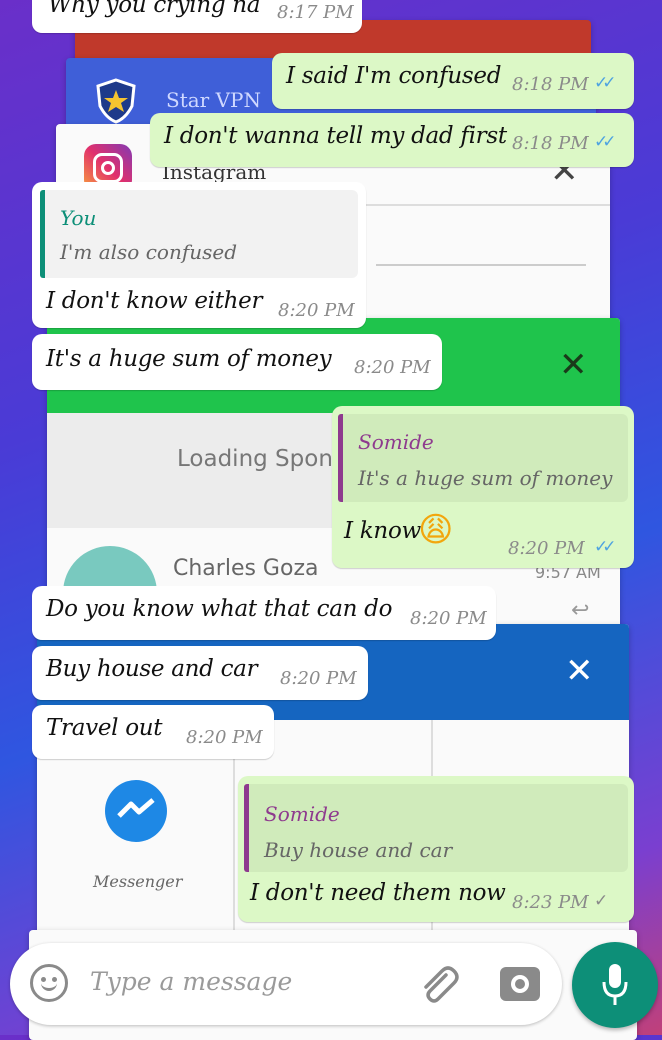 The height and width of the screenshot is (1040, 662). I want to click on close-messenger-card-icon: ✕, so click(579, 671).